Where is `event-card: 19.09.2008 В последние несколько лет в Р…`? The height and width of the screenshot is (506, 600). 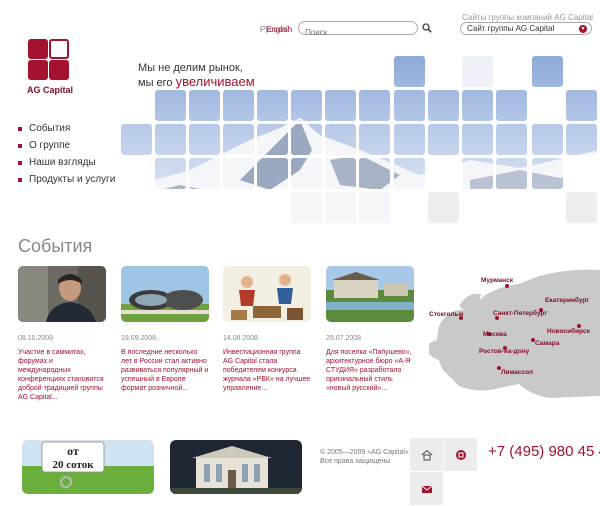 event-card: 19.09.2008 В последние несколько лет в Р… is located at coordinates (165, 329).